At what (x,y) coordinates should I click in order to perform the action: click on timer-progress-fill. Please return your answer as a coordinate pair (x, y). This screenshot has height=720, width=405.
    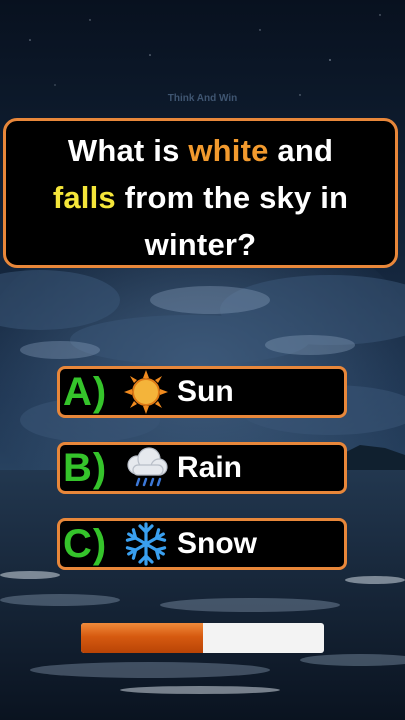
    Looking at the image, I should click on (142, 638).